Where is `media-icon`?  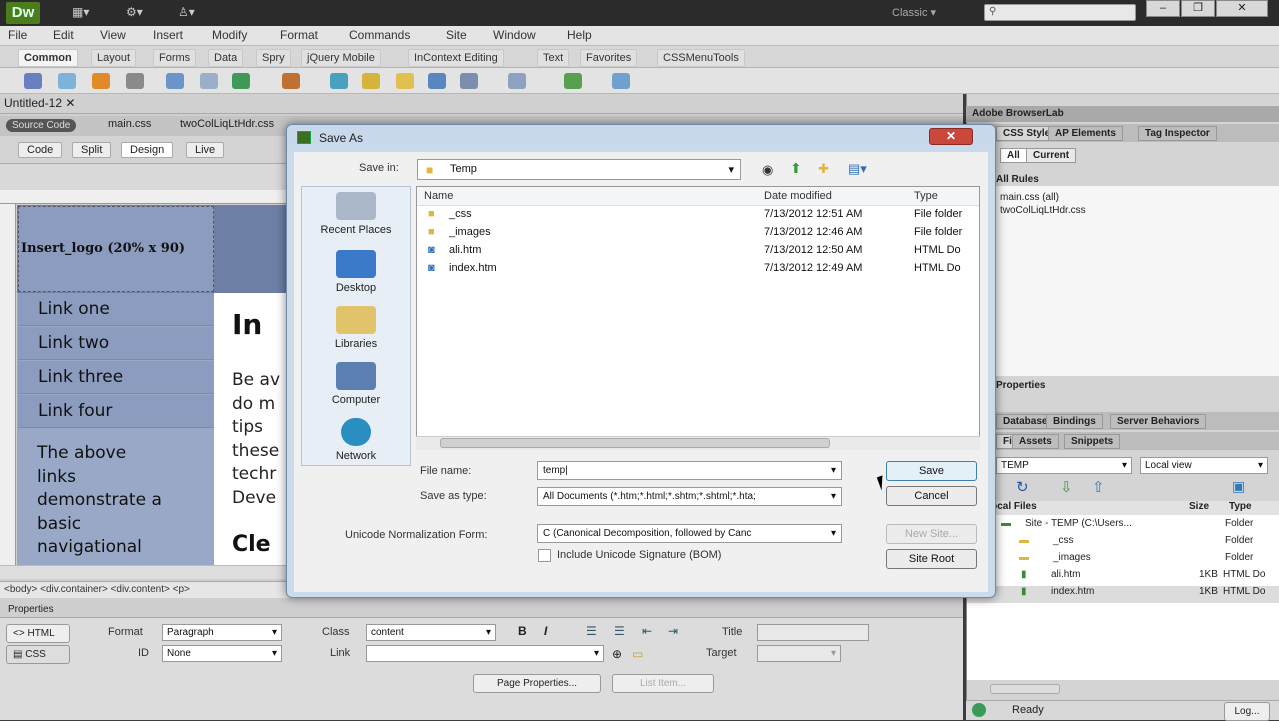
media-icon is located at coordinates (291, 81).